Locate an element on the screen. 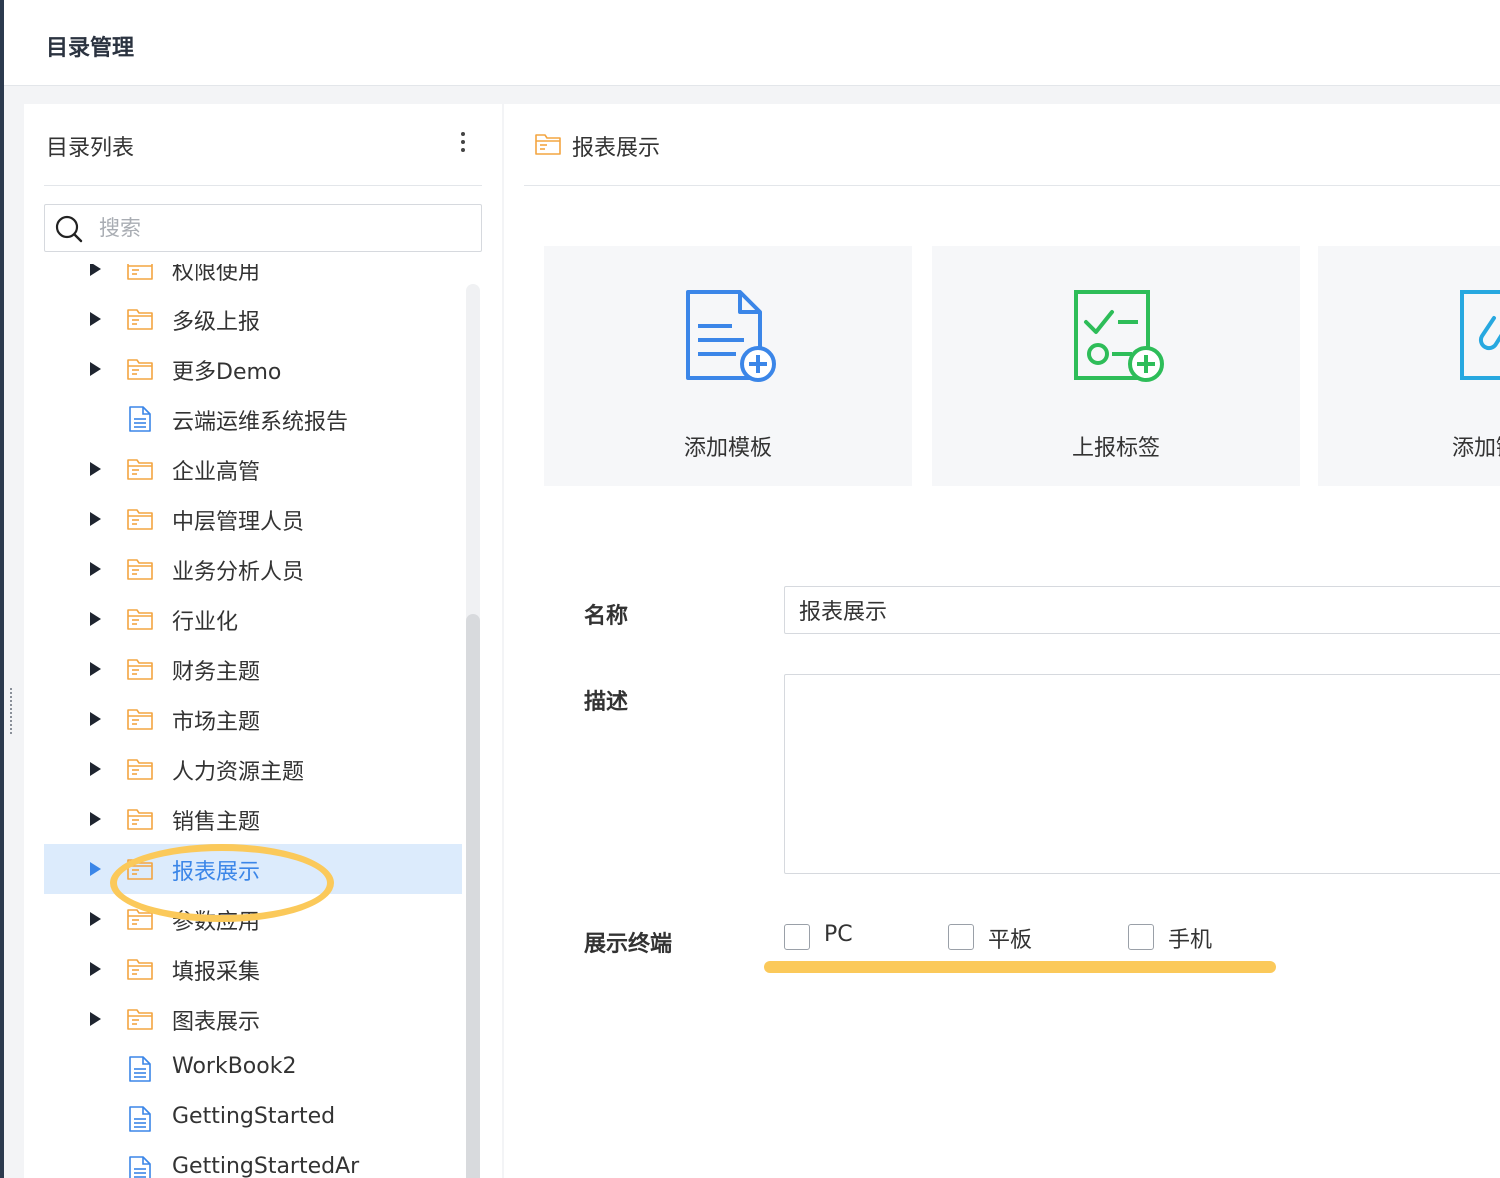 Image resolution: width=1500 pixels, height=1178 pixels. terminal-option-mobile: 手机 is located at coordinates (1188, 938).